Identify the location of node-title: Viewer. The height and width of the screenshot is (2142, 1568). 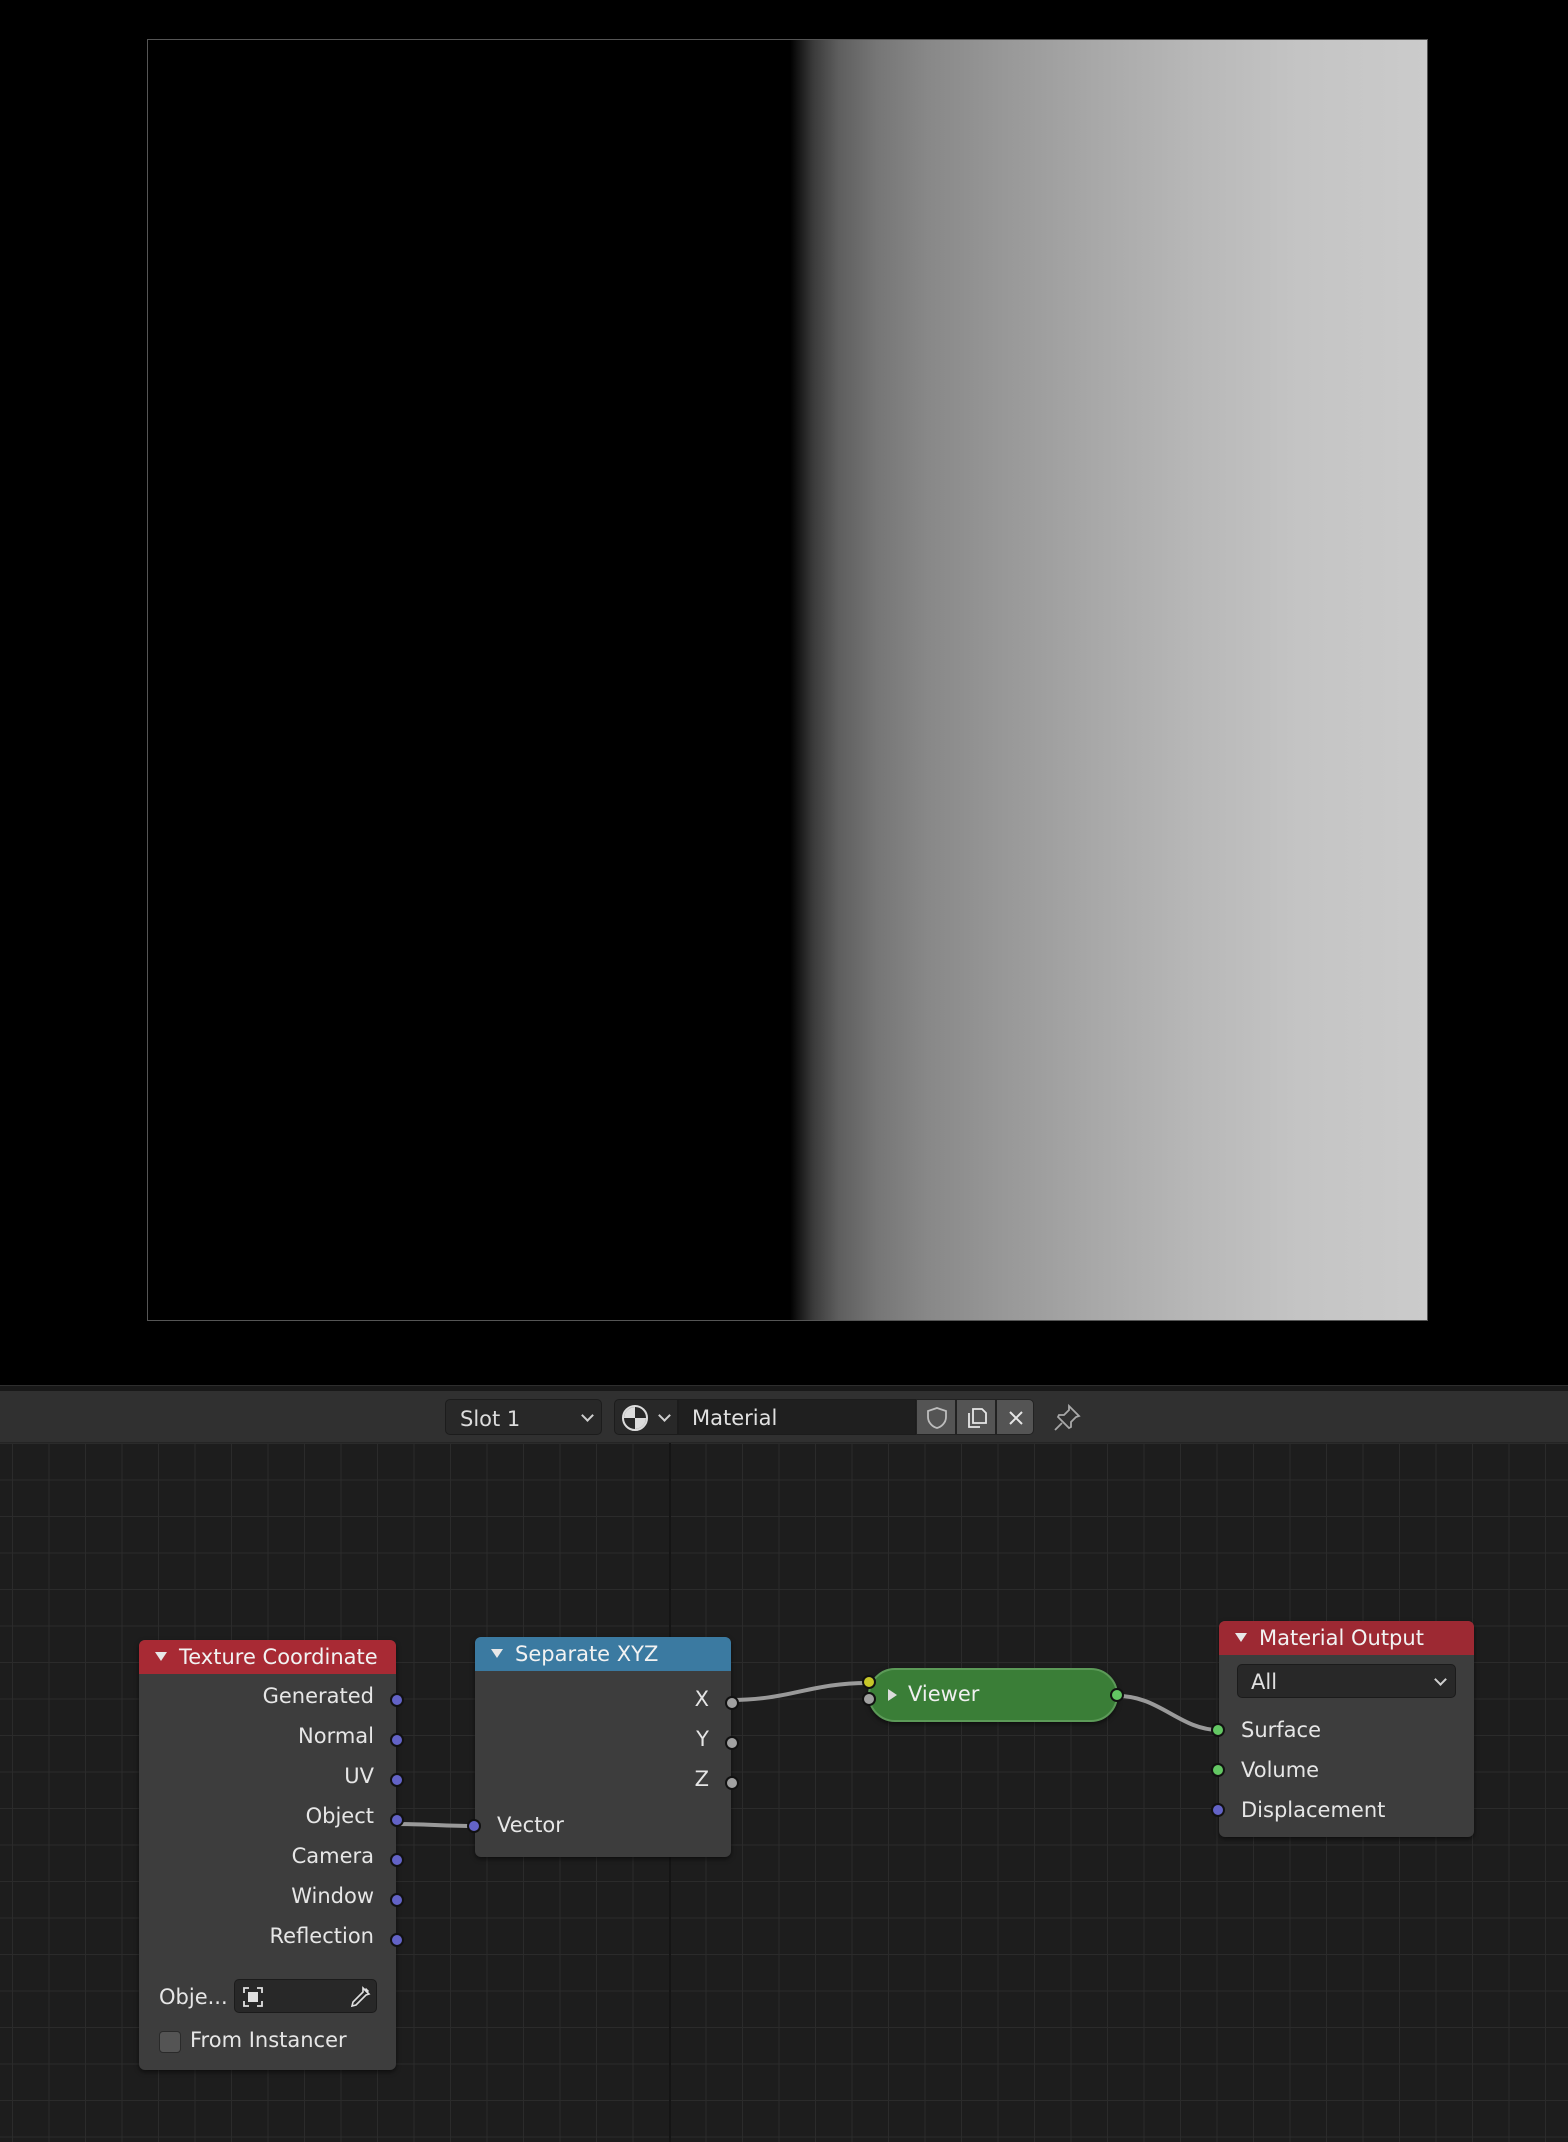
(944, 1694).